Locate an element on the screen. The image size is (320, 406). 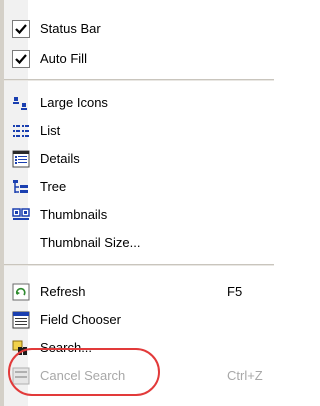
menu-item-label: Details is located at coordinates (60, 158).